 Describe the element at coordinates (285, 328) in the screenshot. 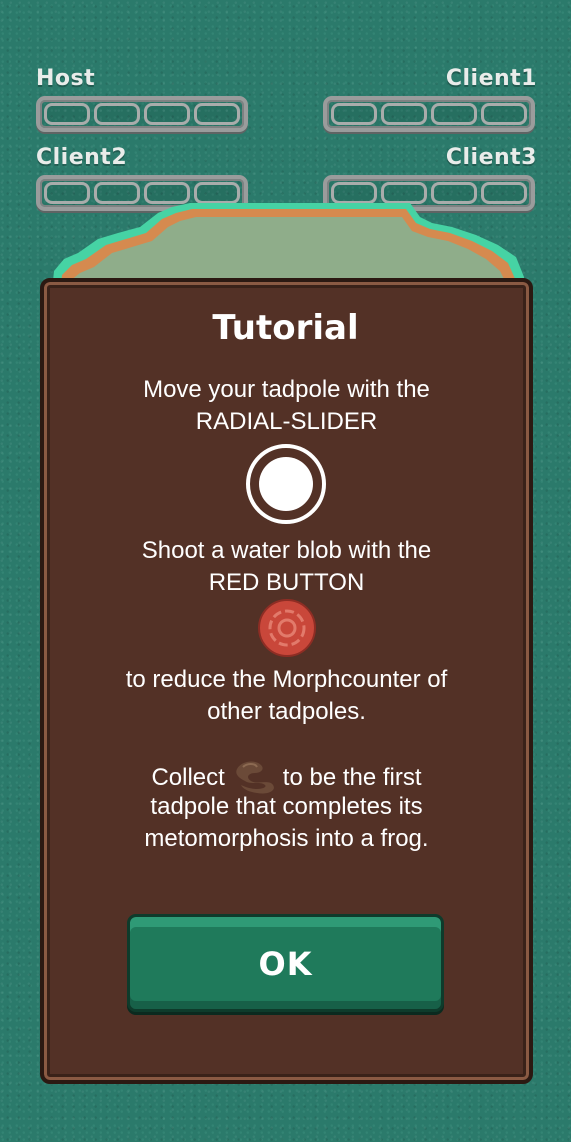

I see `tutorial-title: Tutorial` at that location.